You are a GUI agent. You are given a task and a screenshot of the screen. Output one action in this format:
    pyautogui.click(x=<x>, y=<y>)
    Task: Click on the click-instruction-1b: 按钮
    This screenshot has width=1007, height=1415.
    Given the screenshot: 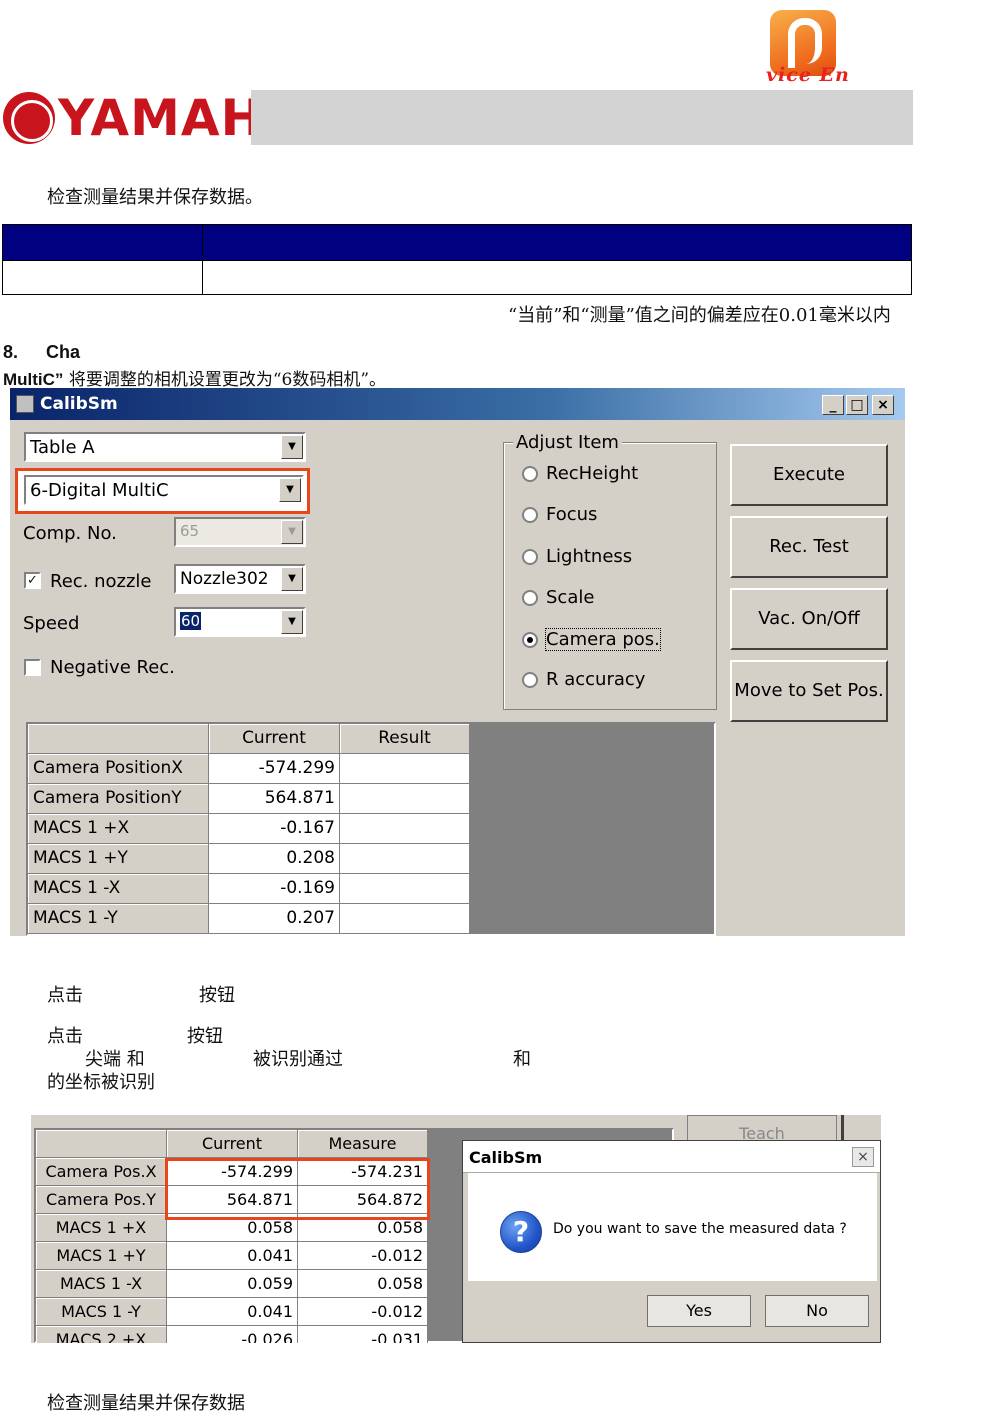 What is the action you would take?
    pyautogui.click(x=217, y=995)
    